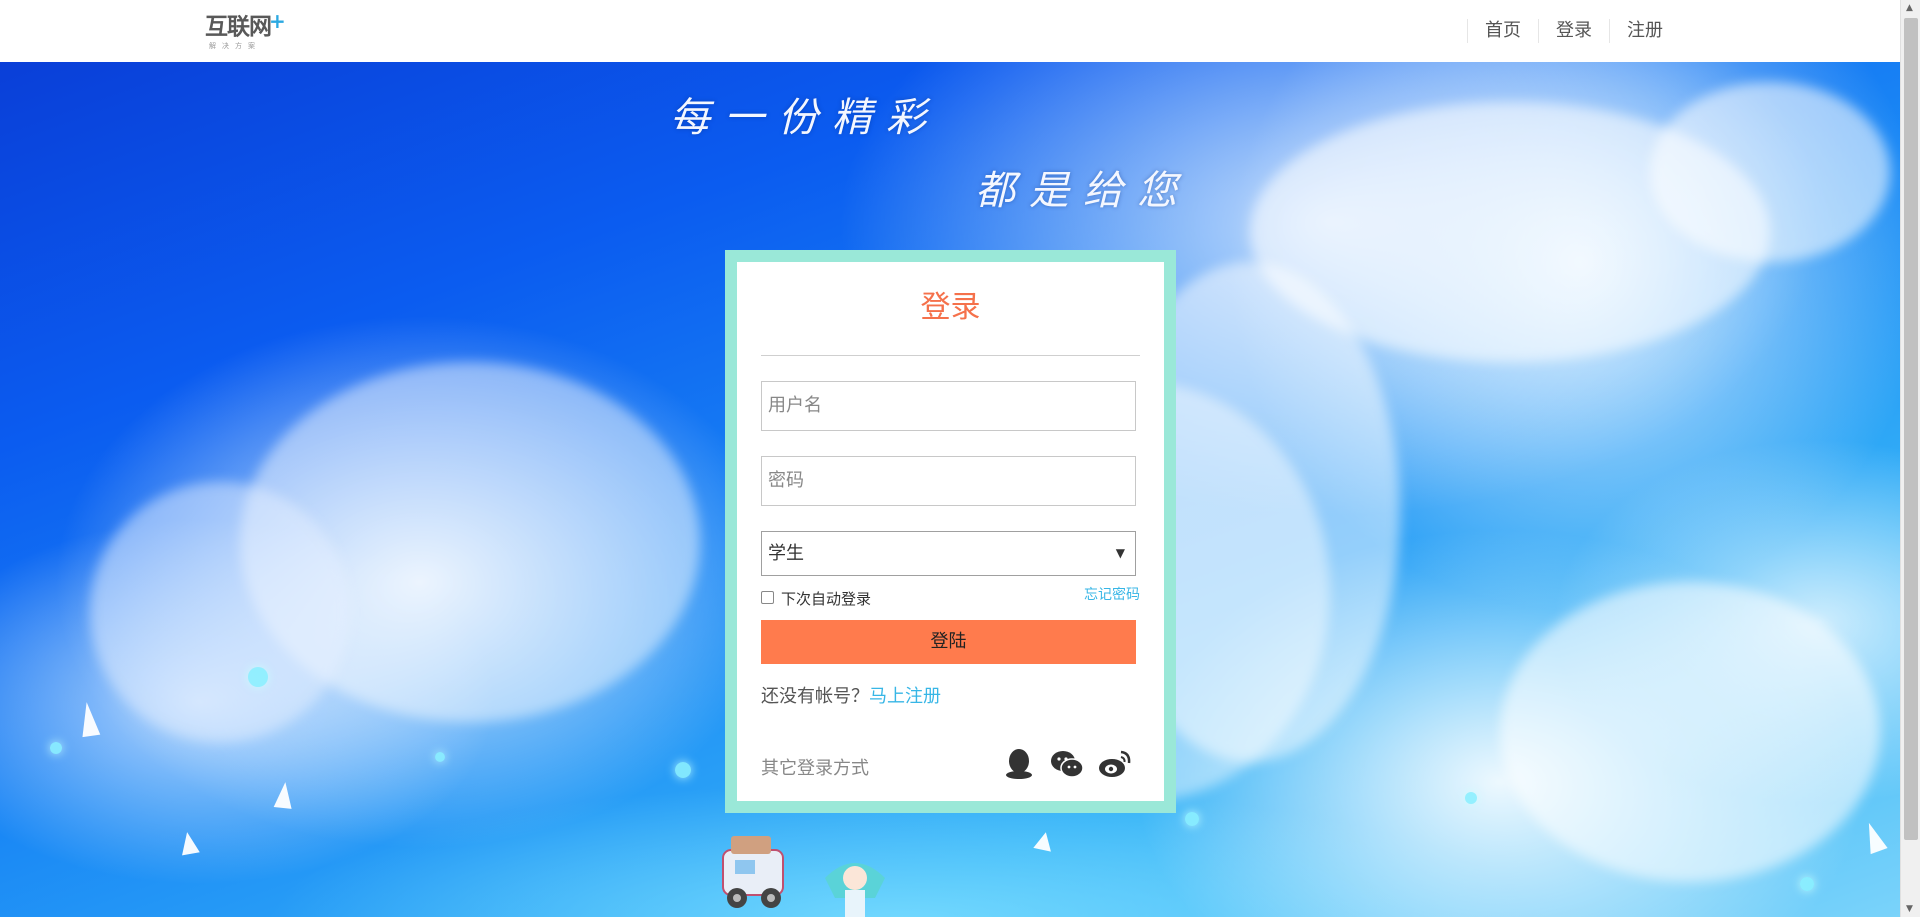 This screenshot has height=917, width=1920. Describe the element at coordinates (950, 598) in the screenshot. I see `remember-row: 下次自动登录 忘记密码` at that location.